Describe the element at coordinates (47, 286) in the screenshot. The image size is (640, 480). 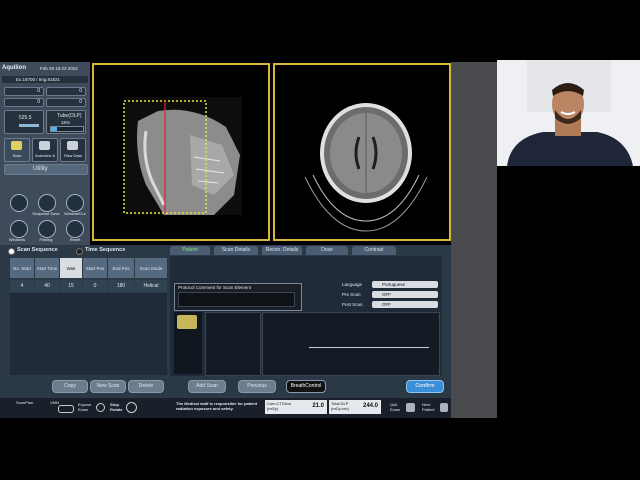
I see `cell-start-time: 40` at that location.